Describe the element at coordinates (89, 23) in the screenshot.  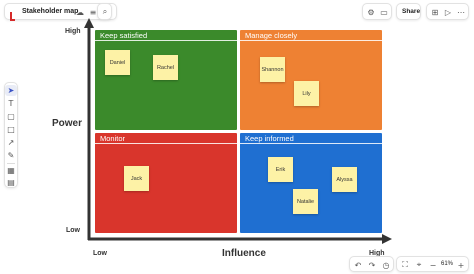
I see `y-axis-arrowhead` at that location.